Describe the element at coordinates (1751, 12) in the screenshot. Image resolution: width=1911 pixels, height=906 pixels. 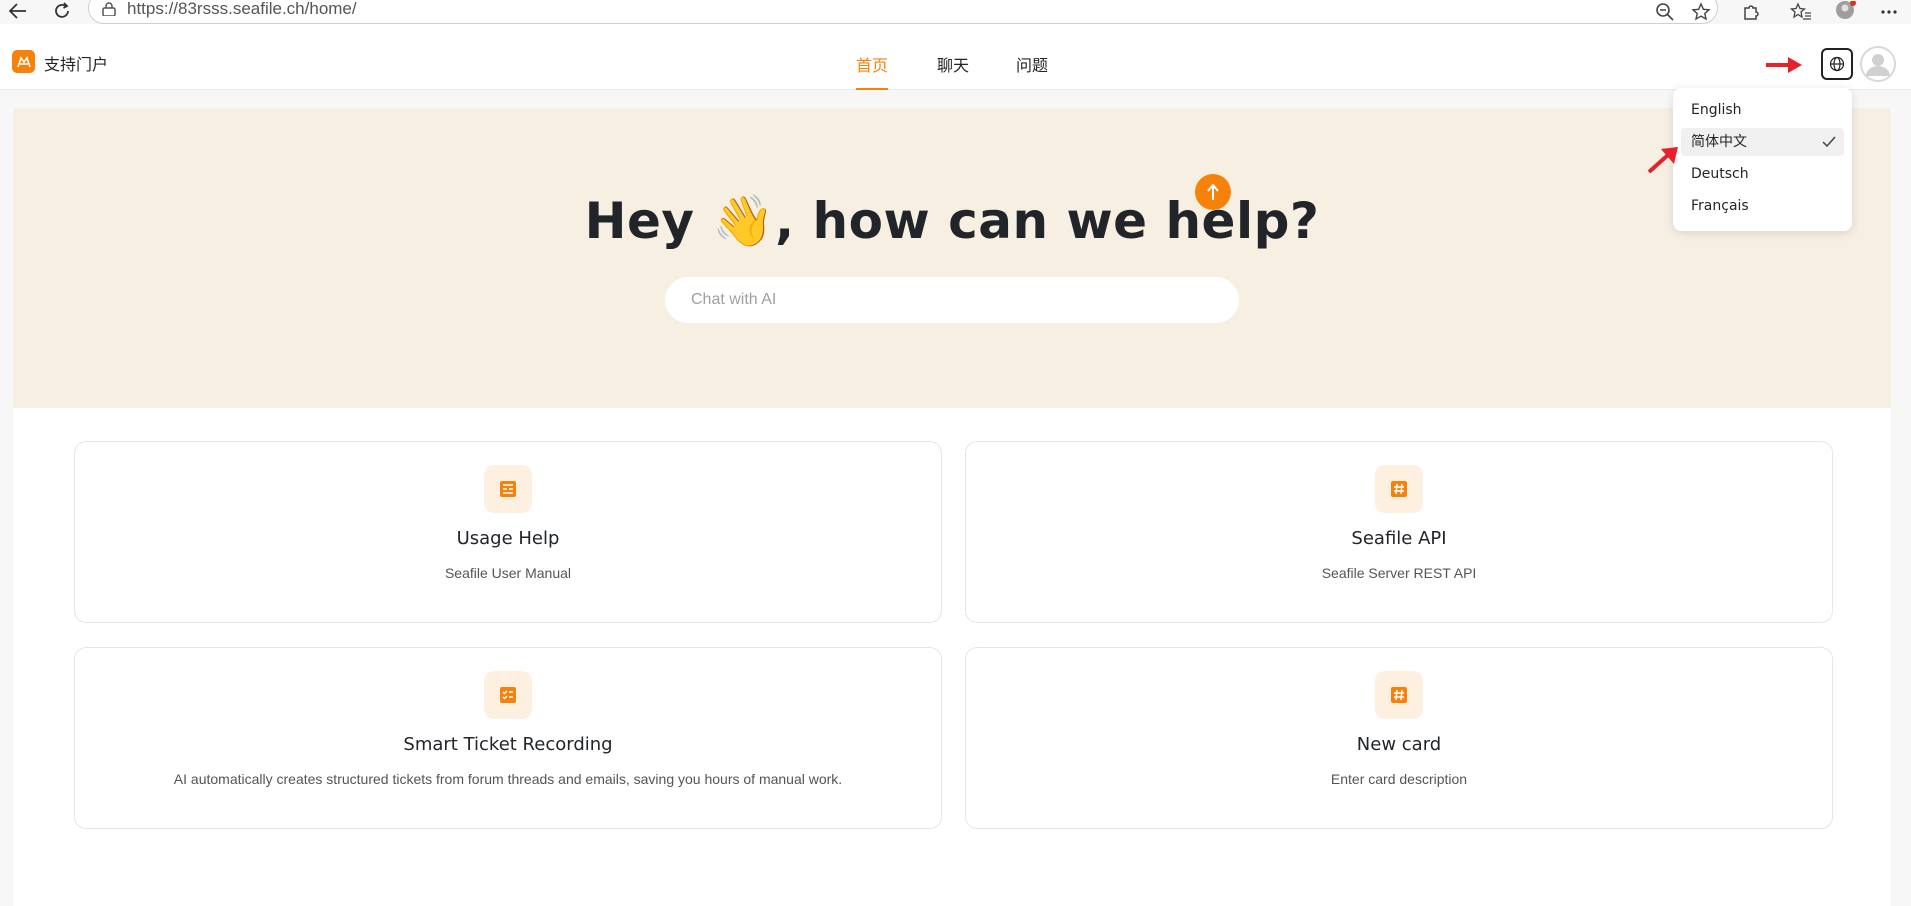
I see `extensions-icon` at that location.